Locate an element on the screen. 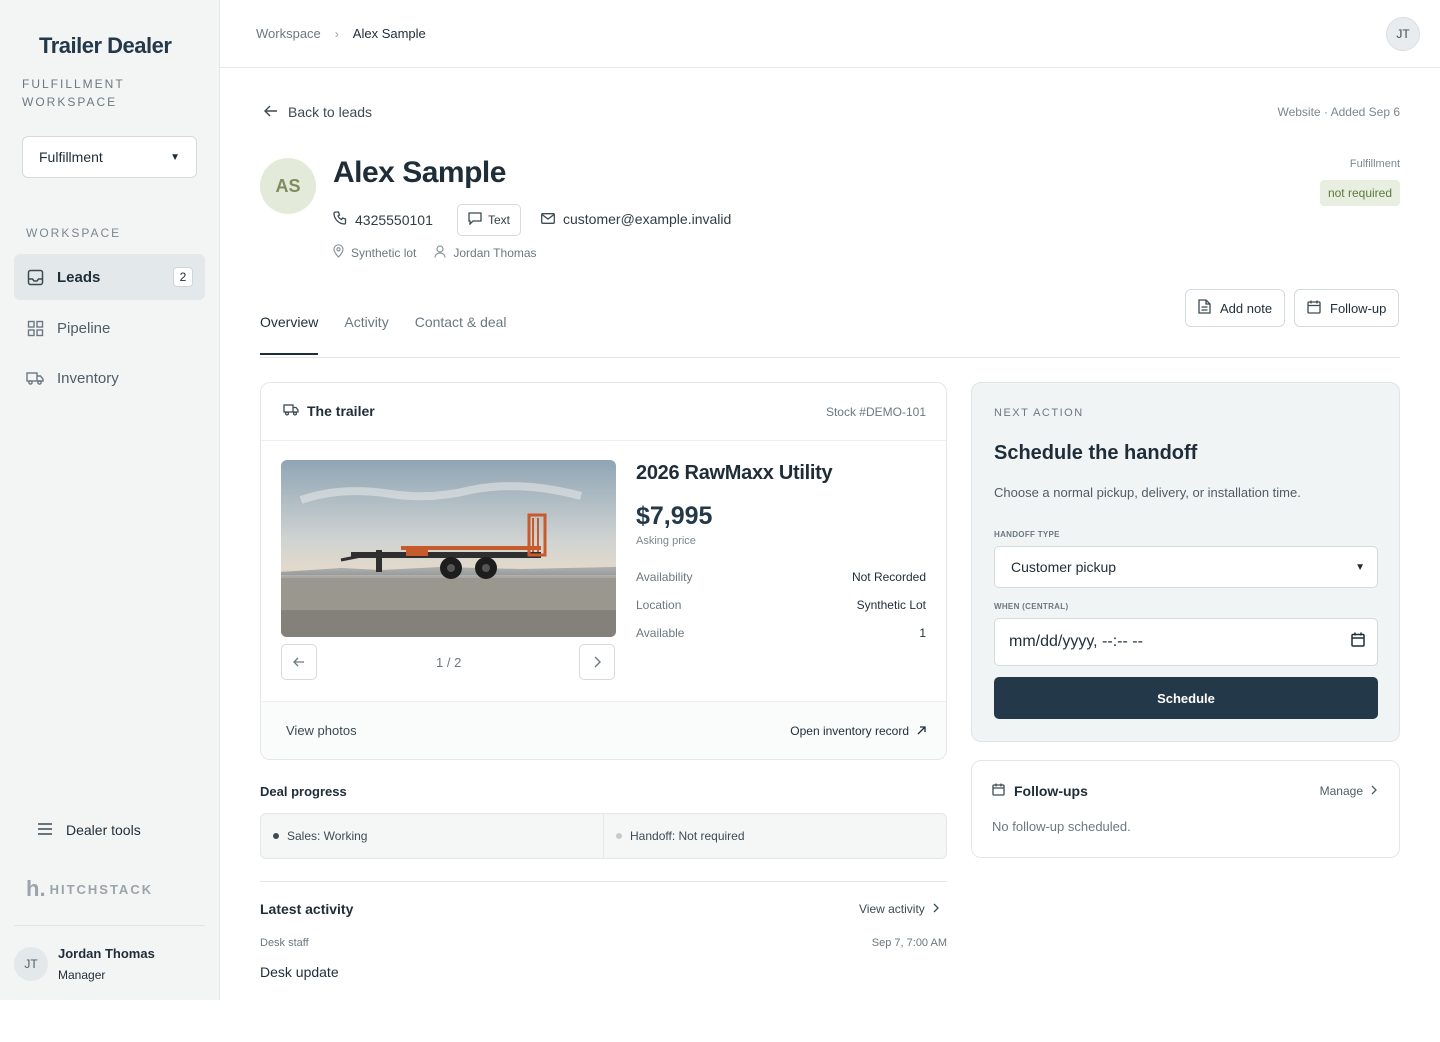  dealer-tools-button: Dealer tools is located at coordinates (89, 830).